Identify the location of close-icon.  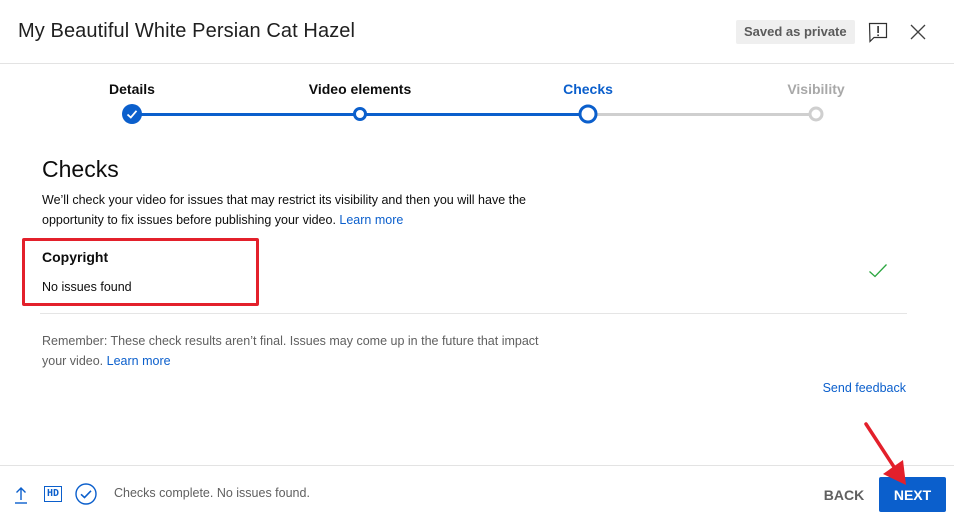
(918, 32).